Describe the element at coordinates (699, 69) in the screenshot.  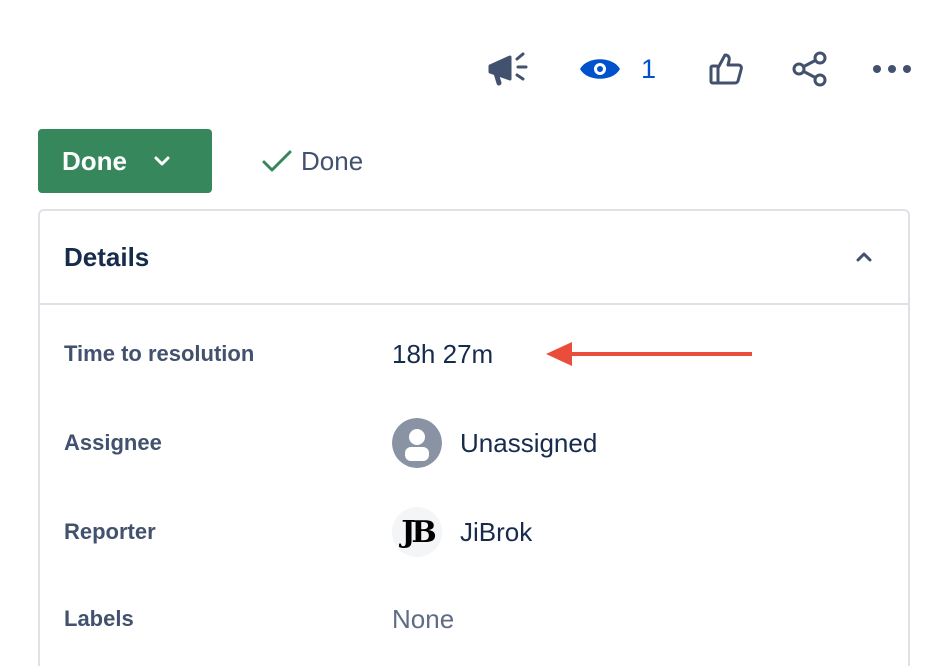
I see `issue-toolbar: 1` at that location.